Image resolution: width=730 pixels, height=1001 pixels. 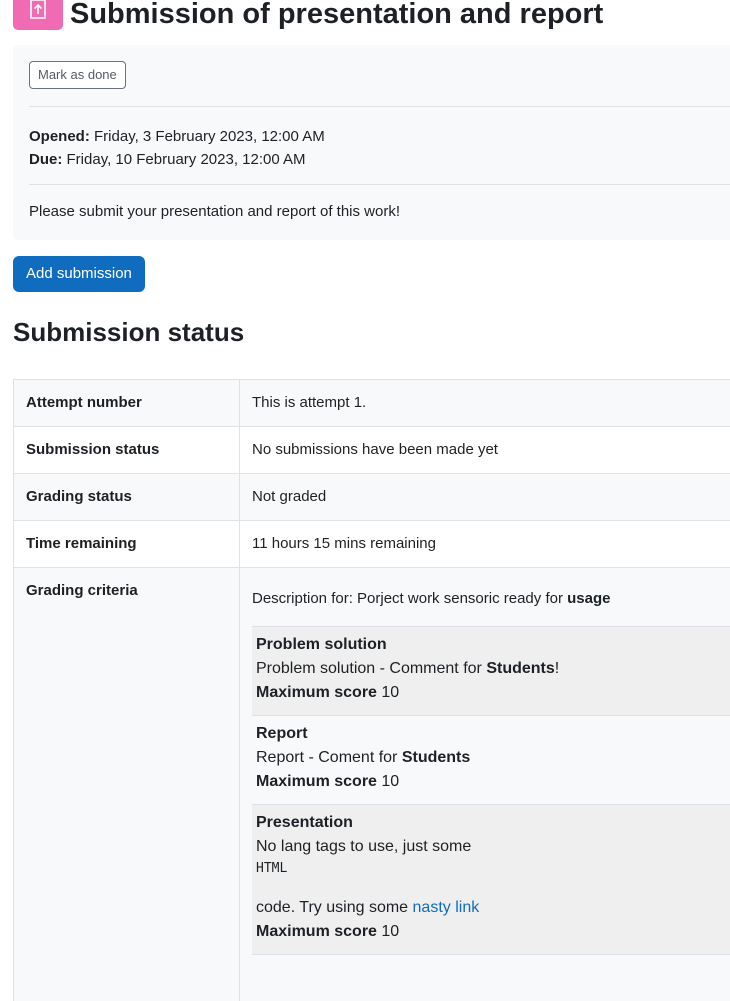 I want to click on row-label: Attempt number, so click(x=127, y=403).